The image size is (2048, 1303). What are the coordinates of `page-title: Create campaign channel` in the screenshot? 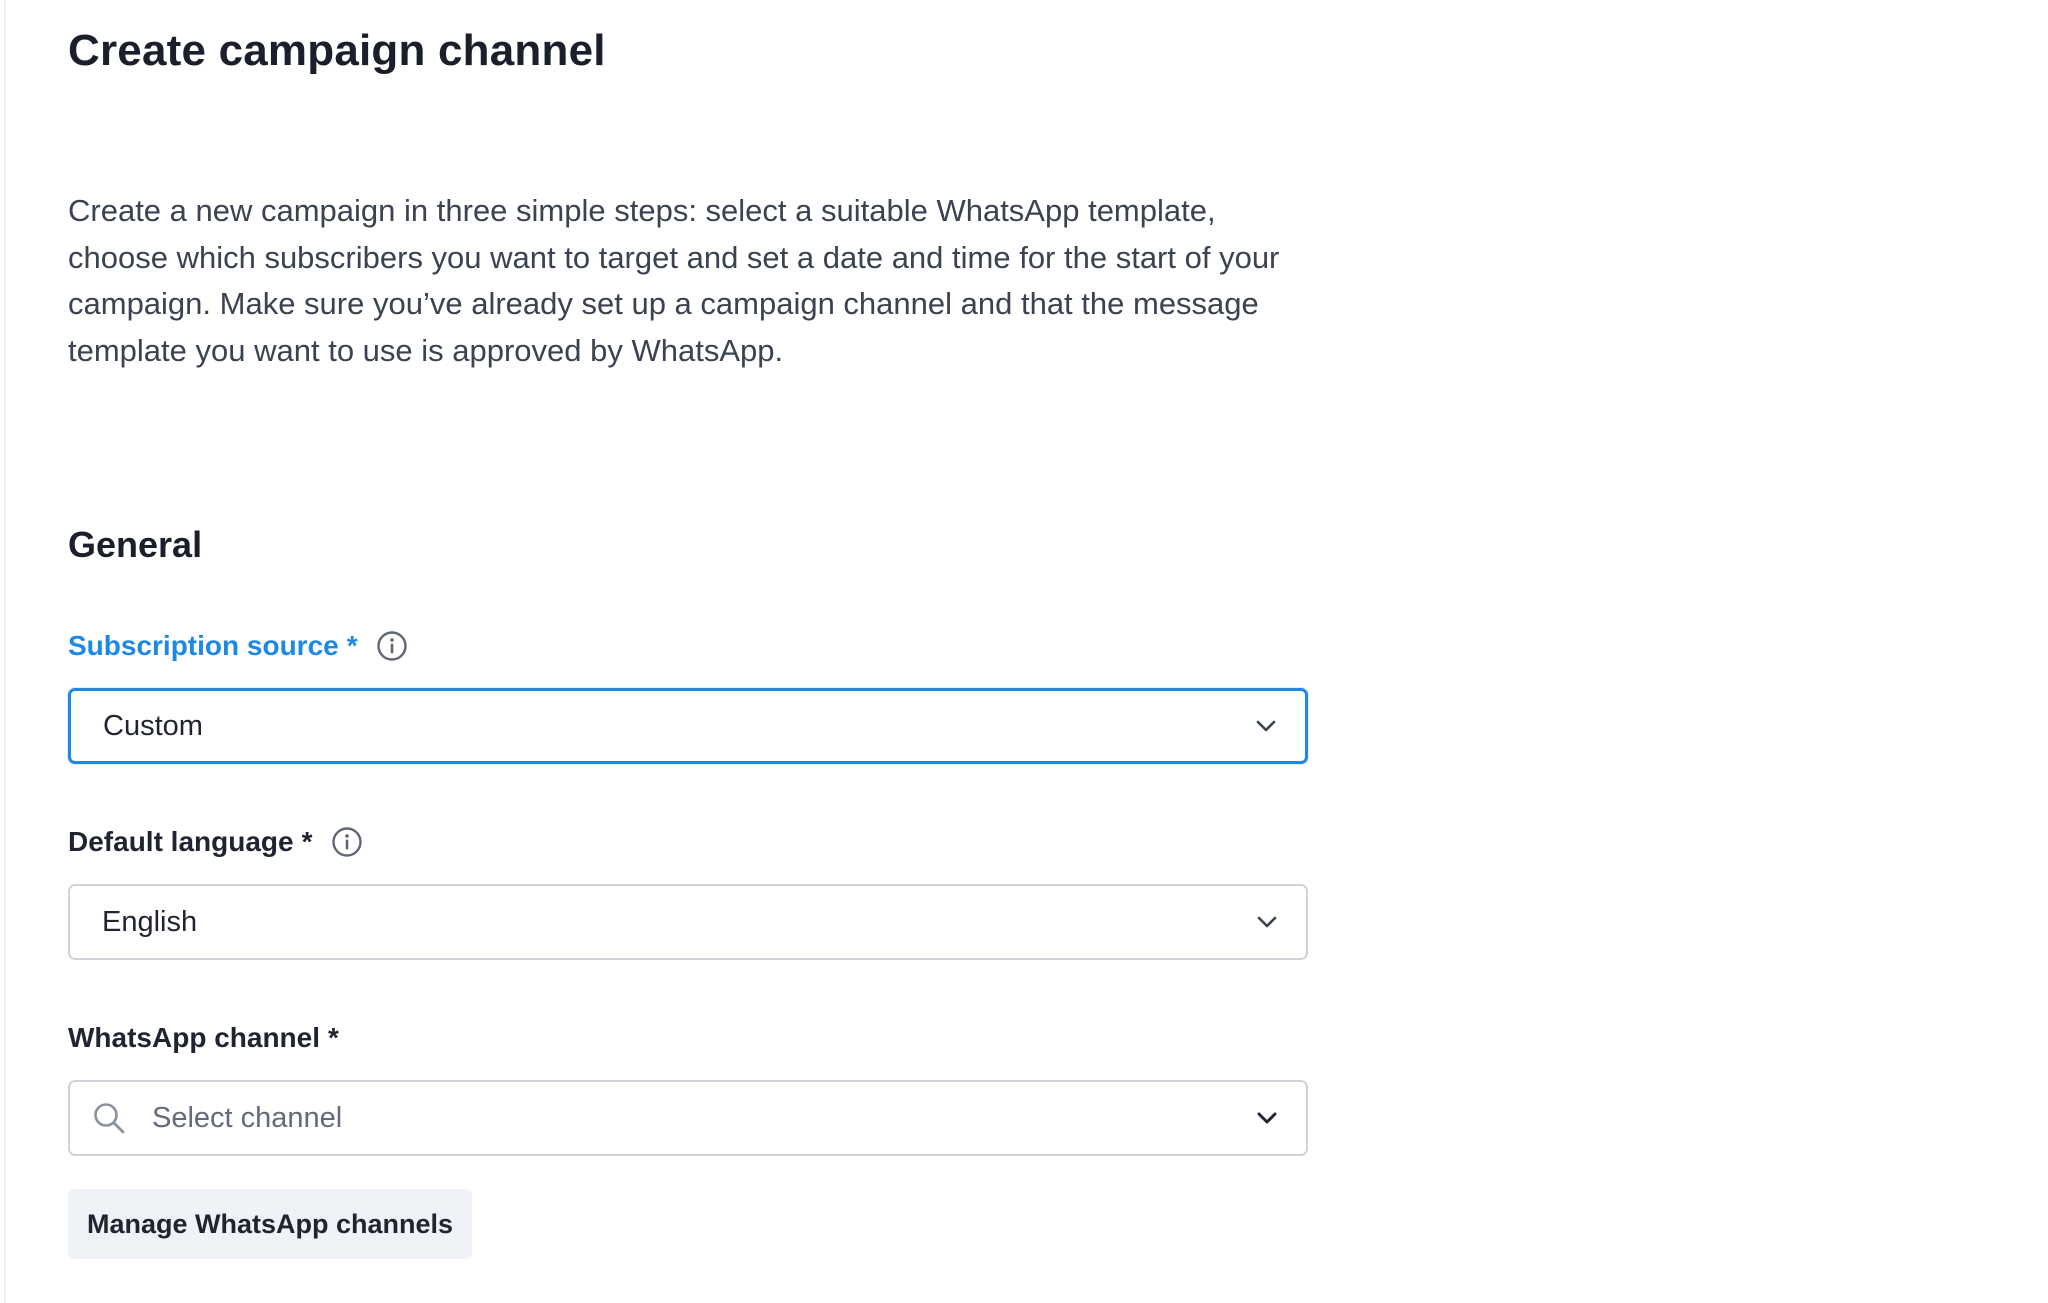 It's located at (337, 50).